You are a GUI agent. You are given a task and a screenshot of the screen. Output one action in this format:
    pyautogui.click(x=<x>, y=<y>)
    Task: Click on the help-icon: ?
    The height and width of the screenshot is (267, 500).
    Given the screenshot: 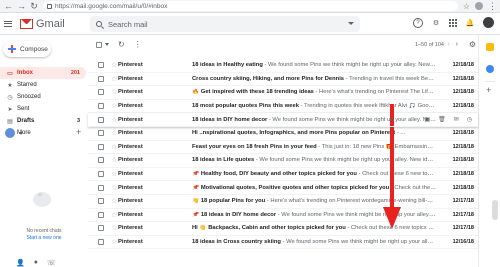 What is the action you would take?
    pyautogui.click(x=418, y=22)
    